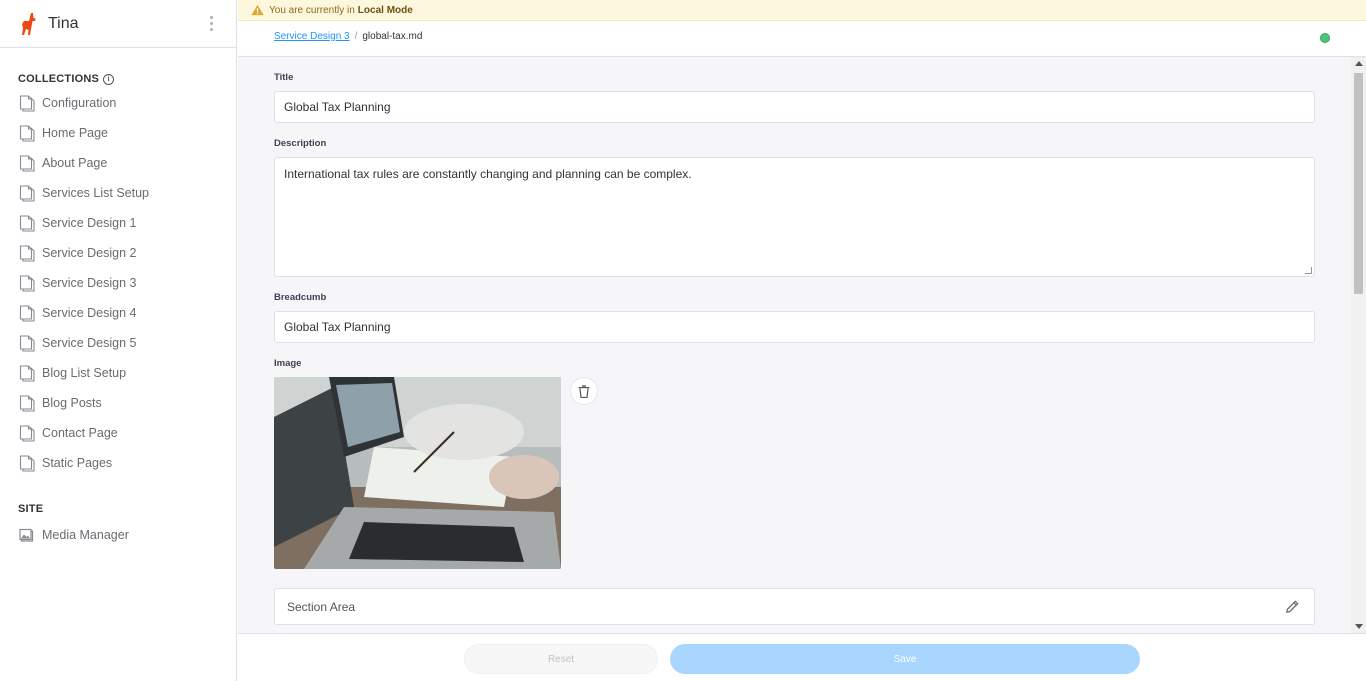  What do you see at coordinates (89, 253) in the screenshot?
I see `sidebar-item-label: Service Design 2` at bounding box center [89, 253].